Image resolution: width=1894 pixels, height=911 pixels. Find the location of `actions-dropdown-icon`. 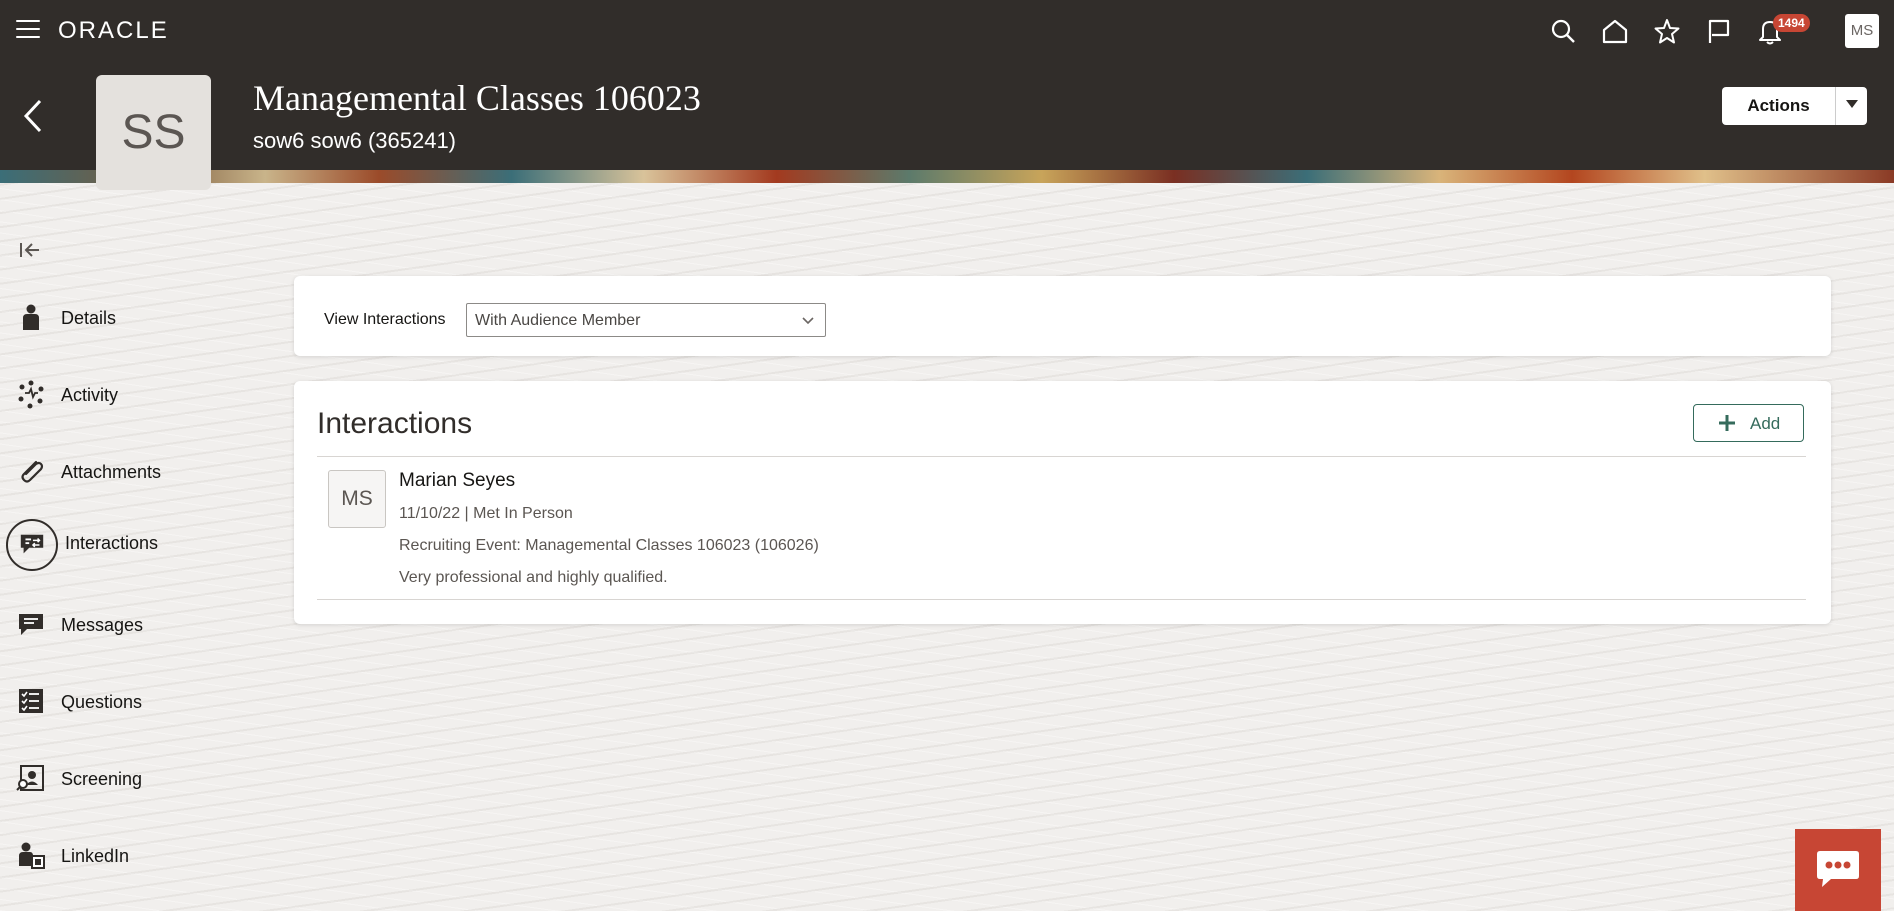

actions-dropdown-icon is located at coordinates (1851, 106).